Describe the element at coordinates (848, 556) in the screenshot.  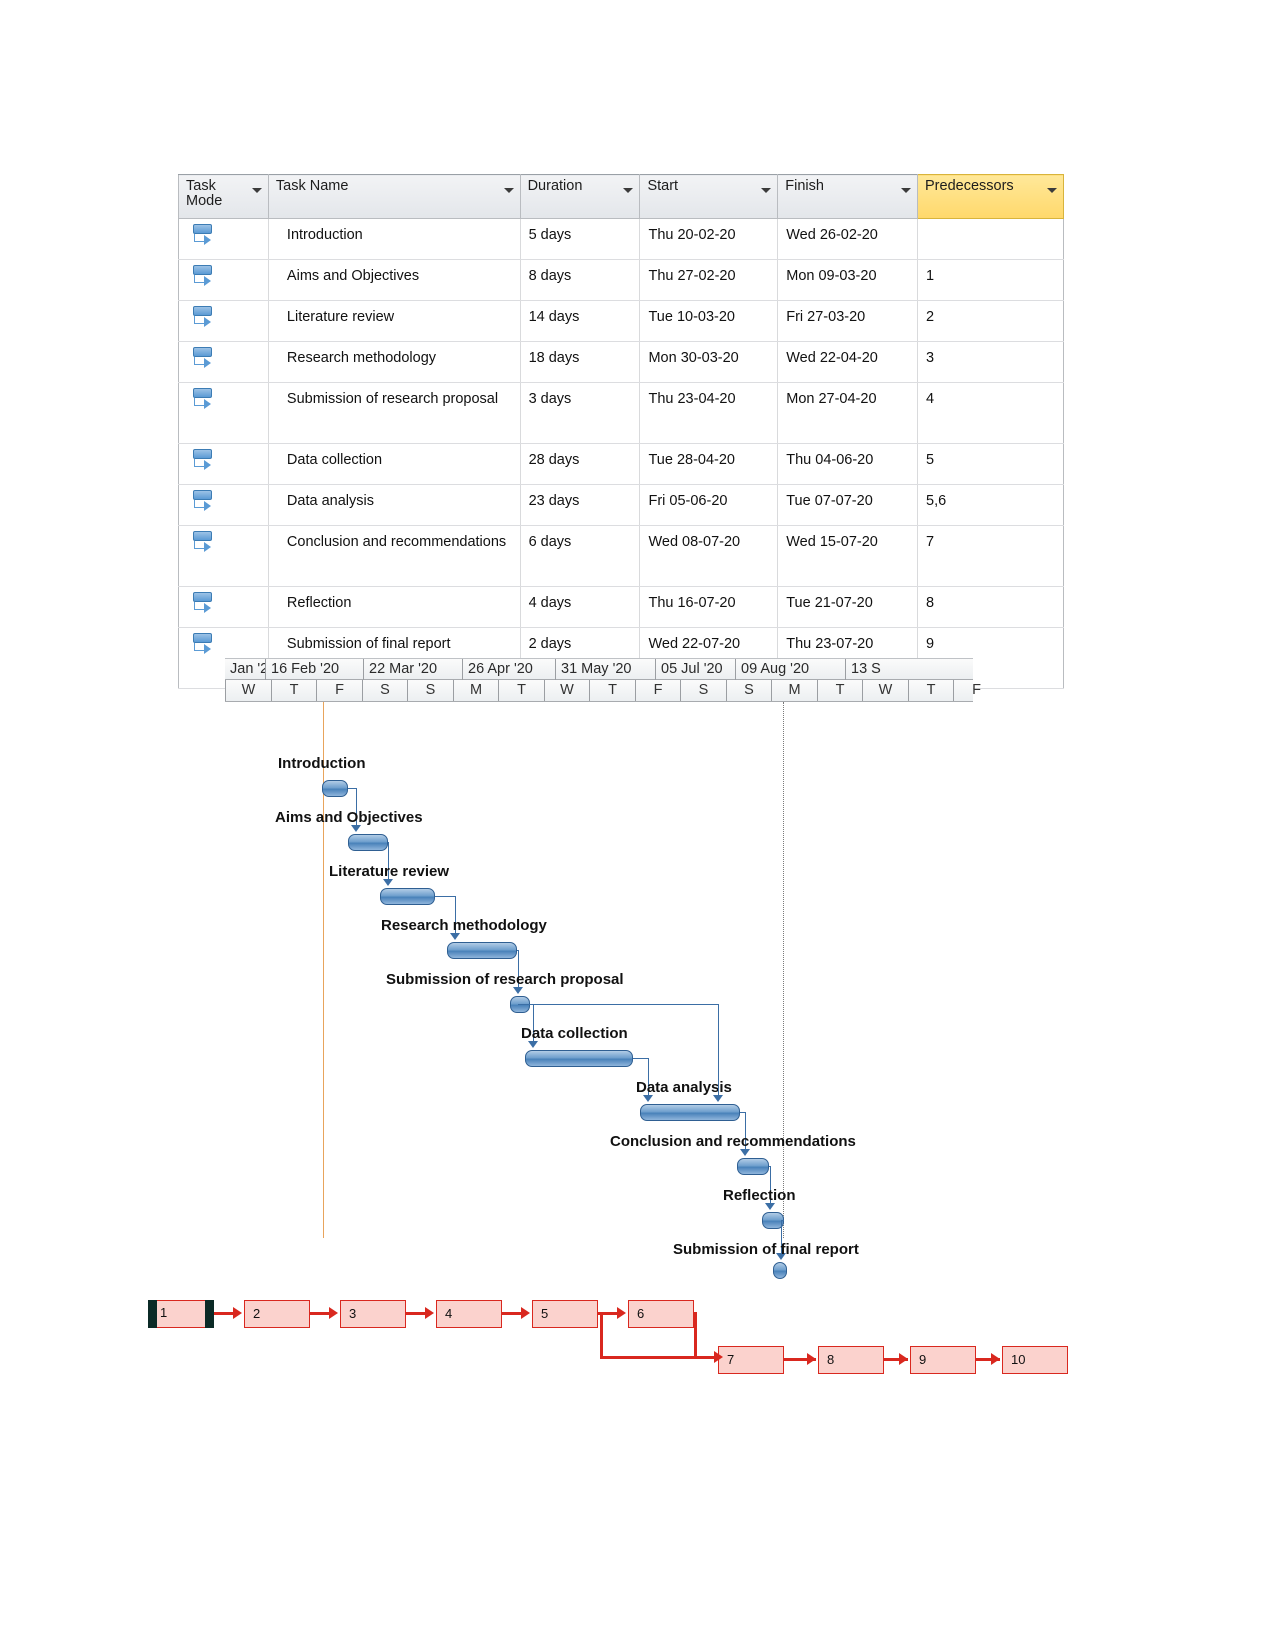
I see `finish-date-cell: Wed 15-07-20` at that location.